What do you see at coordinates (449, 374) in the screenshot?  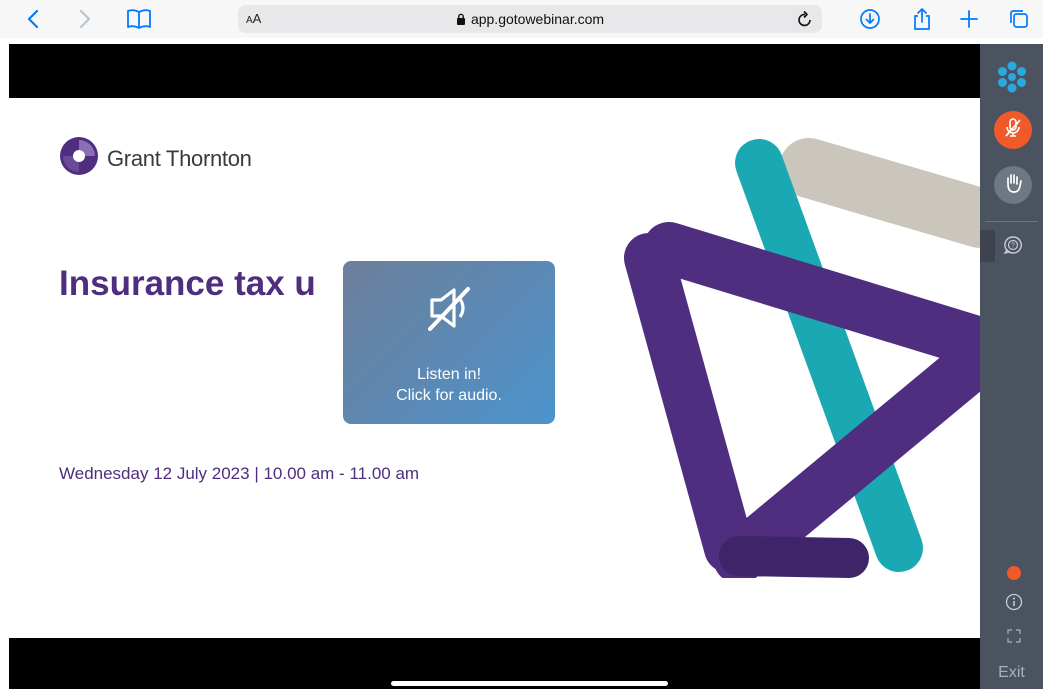 I see `audio-prompt-line1: Listen in!` at bounding box center [449, 374].